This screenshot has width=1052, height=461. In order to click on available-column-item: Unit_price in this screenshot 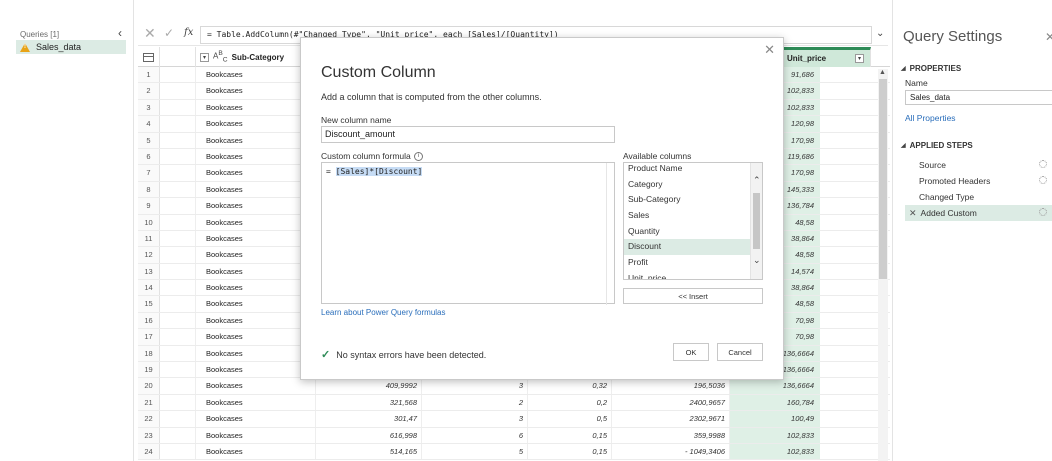, I will do `click(688, 275)`.